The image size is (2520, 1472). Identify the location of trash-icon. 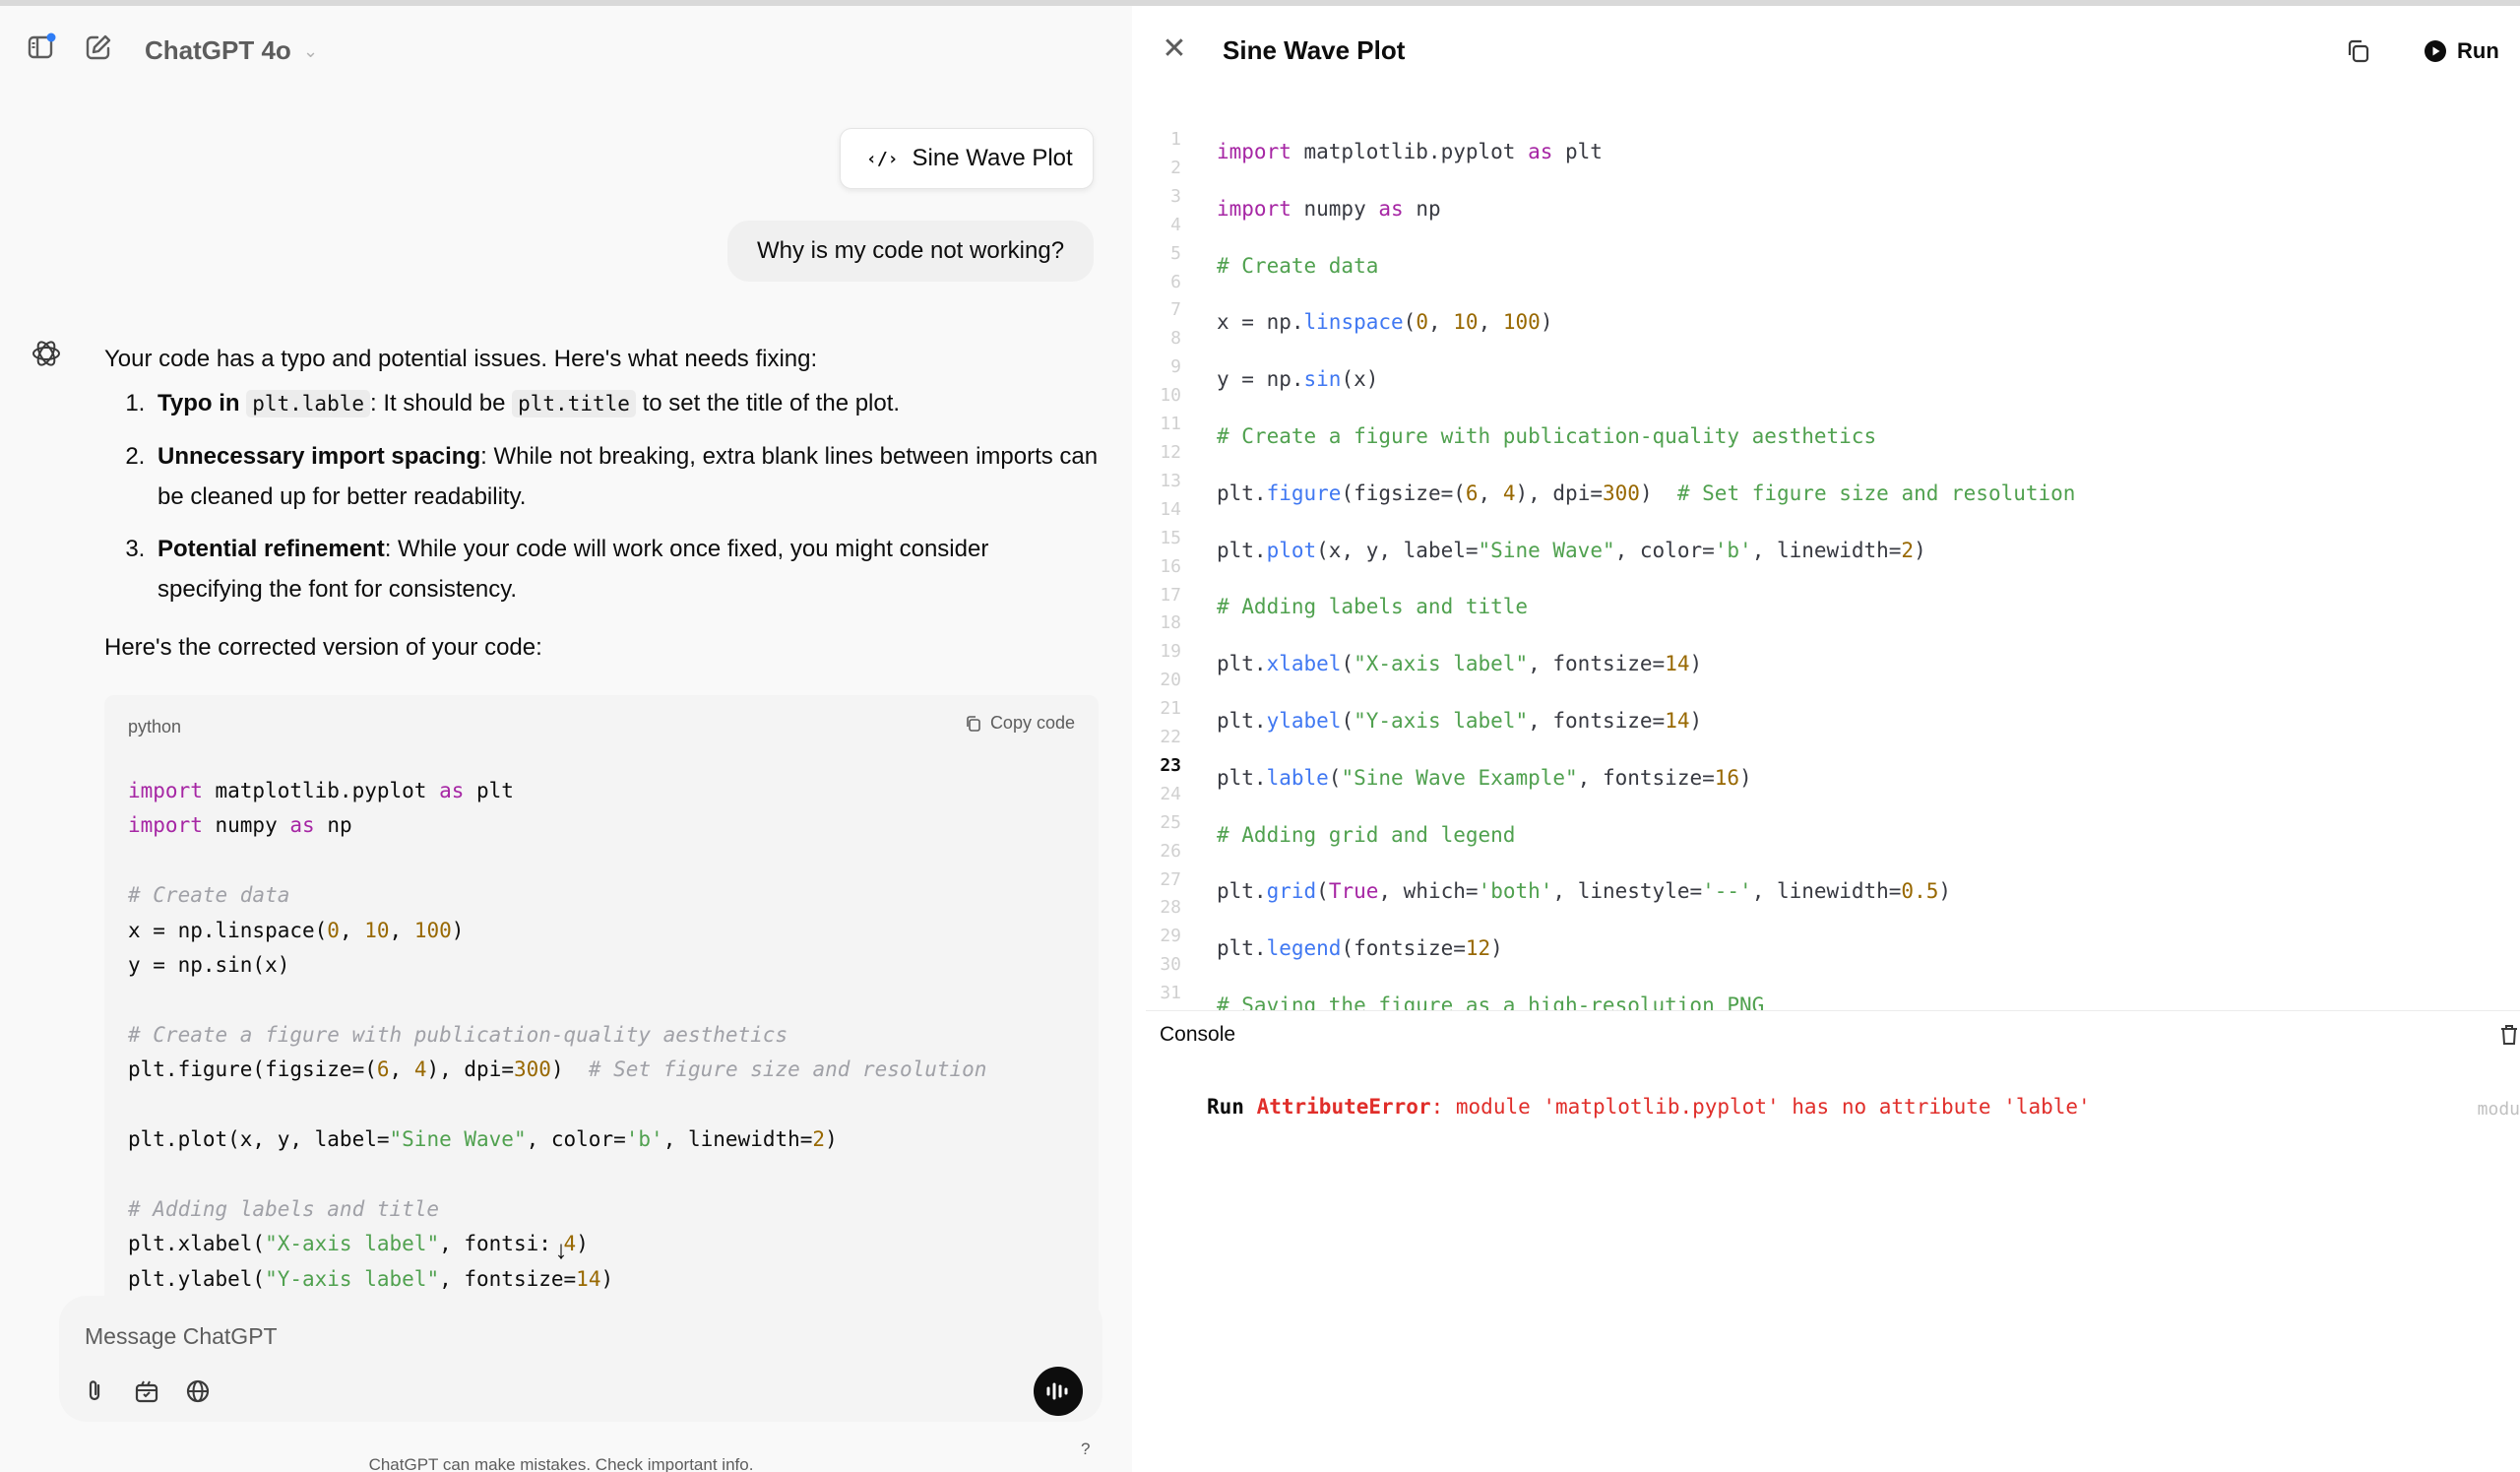
(2509, 1035).